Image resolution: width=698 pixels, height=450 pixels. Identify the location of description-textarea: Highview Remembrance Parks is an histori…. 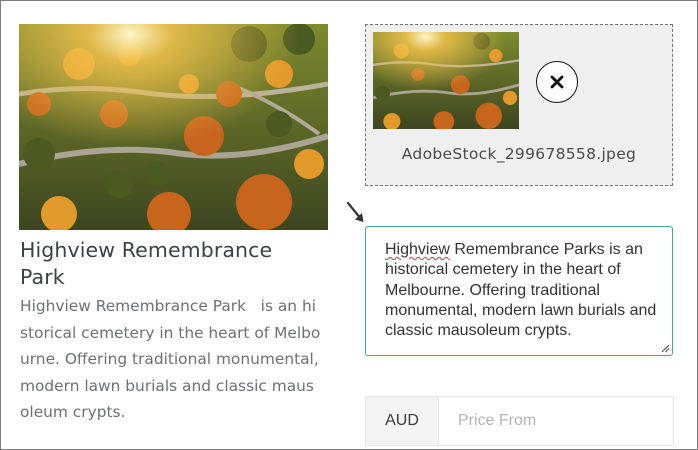
(519, 291).